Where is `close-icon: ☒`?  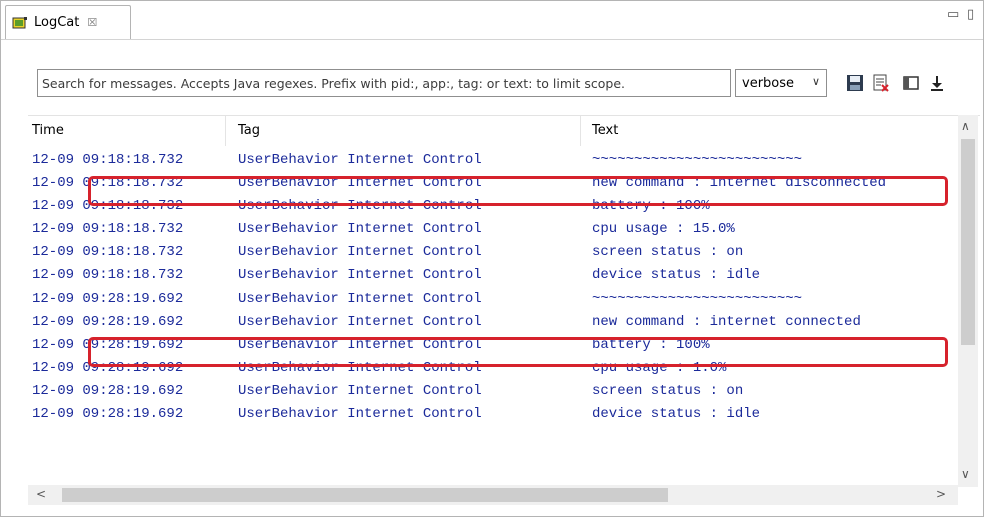 close-icon: ☒ is located at coordinates (92, 22).